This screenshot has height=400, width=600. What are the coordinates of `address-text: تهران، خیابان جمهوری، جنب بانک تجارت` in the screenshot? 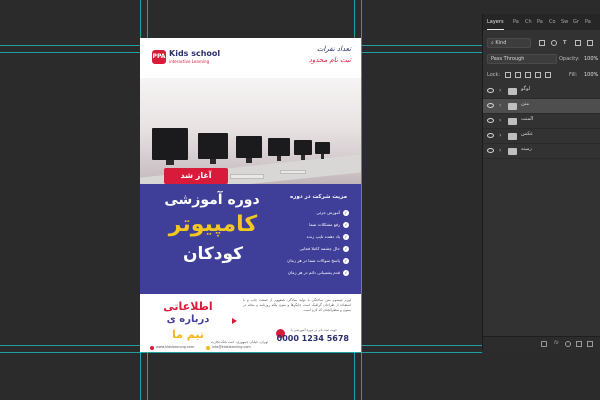 It's located at (239, 342).